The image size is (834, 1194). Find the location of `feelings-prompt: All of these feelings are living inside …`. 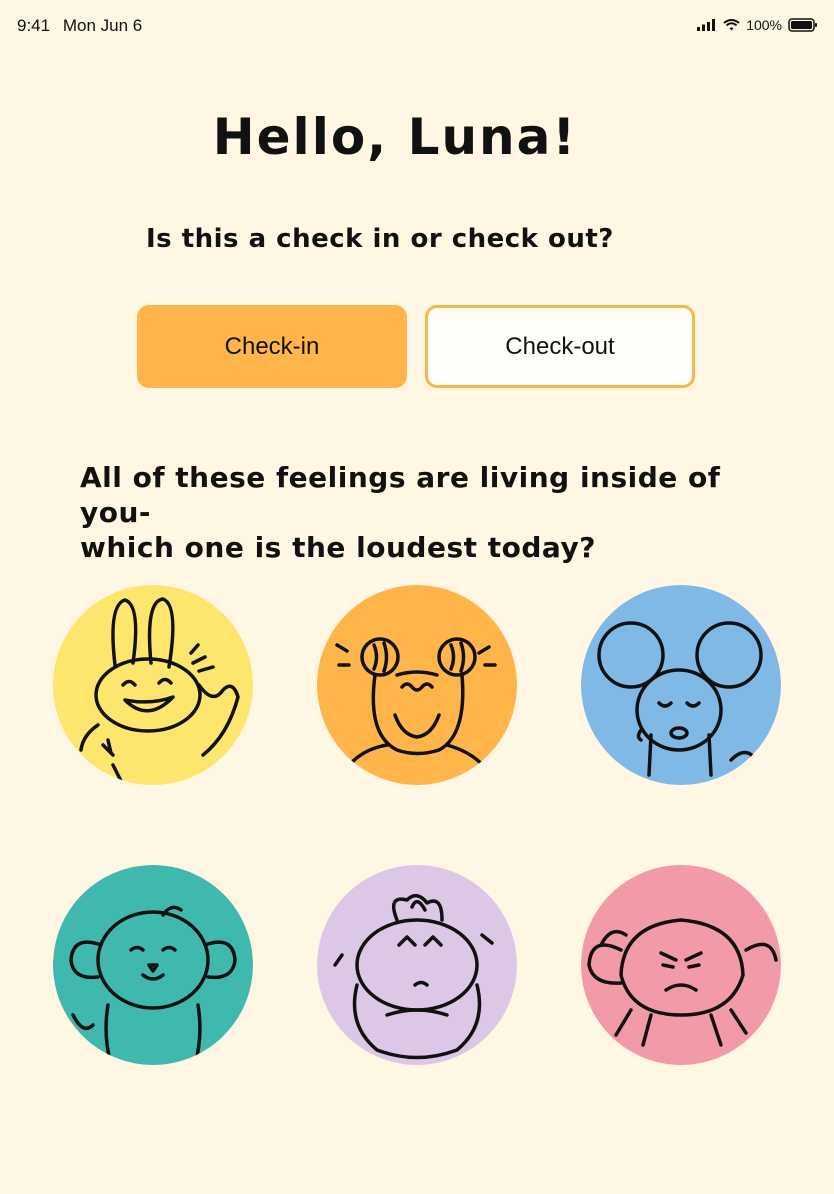

feelings-prompt: All of these feelings are living inside … is located at coordinates (430, 512).